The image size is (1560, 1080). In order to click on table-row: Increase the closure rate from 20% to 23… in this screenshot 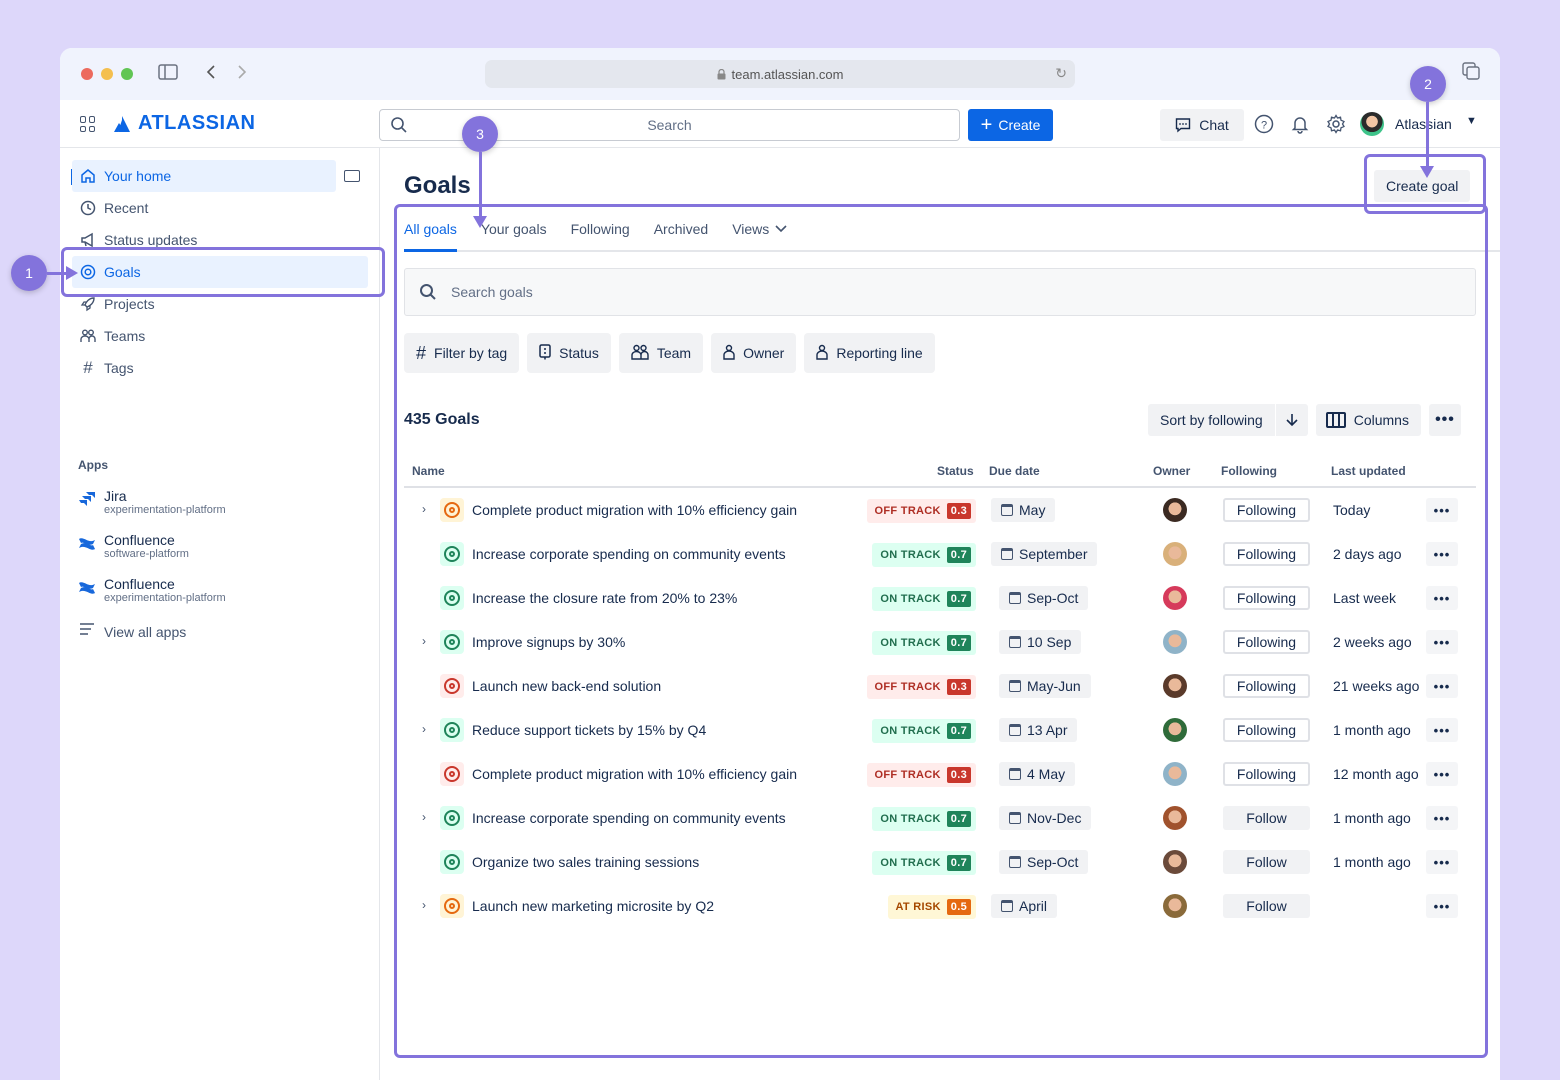, I will do `click(940, 598)`.